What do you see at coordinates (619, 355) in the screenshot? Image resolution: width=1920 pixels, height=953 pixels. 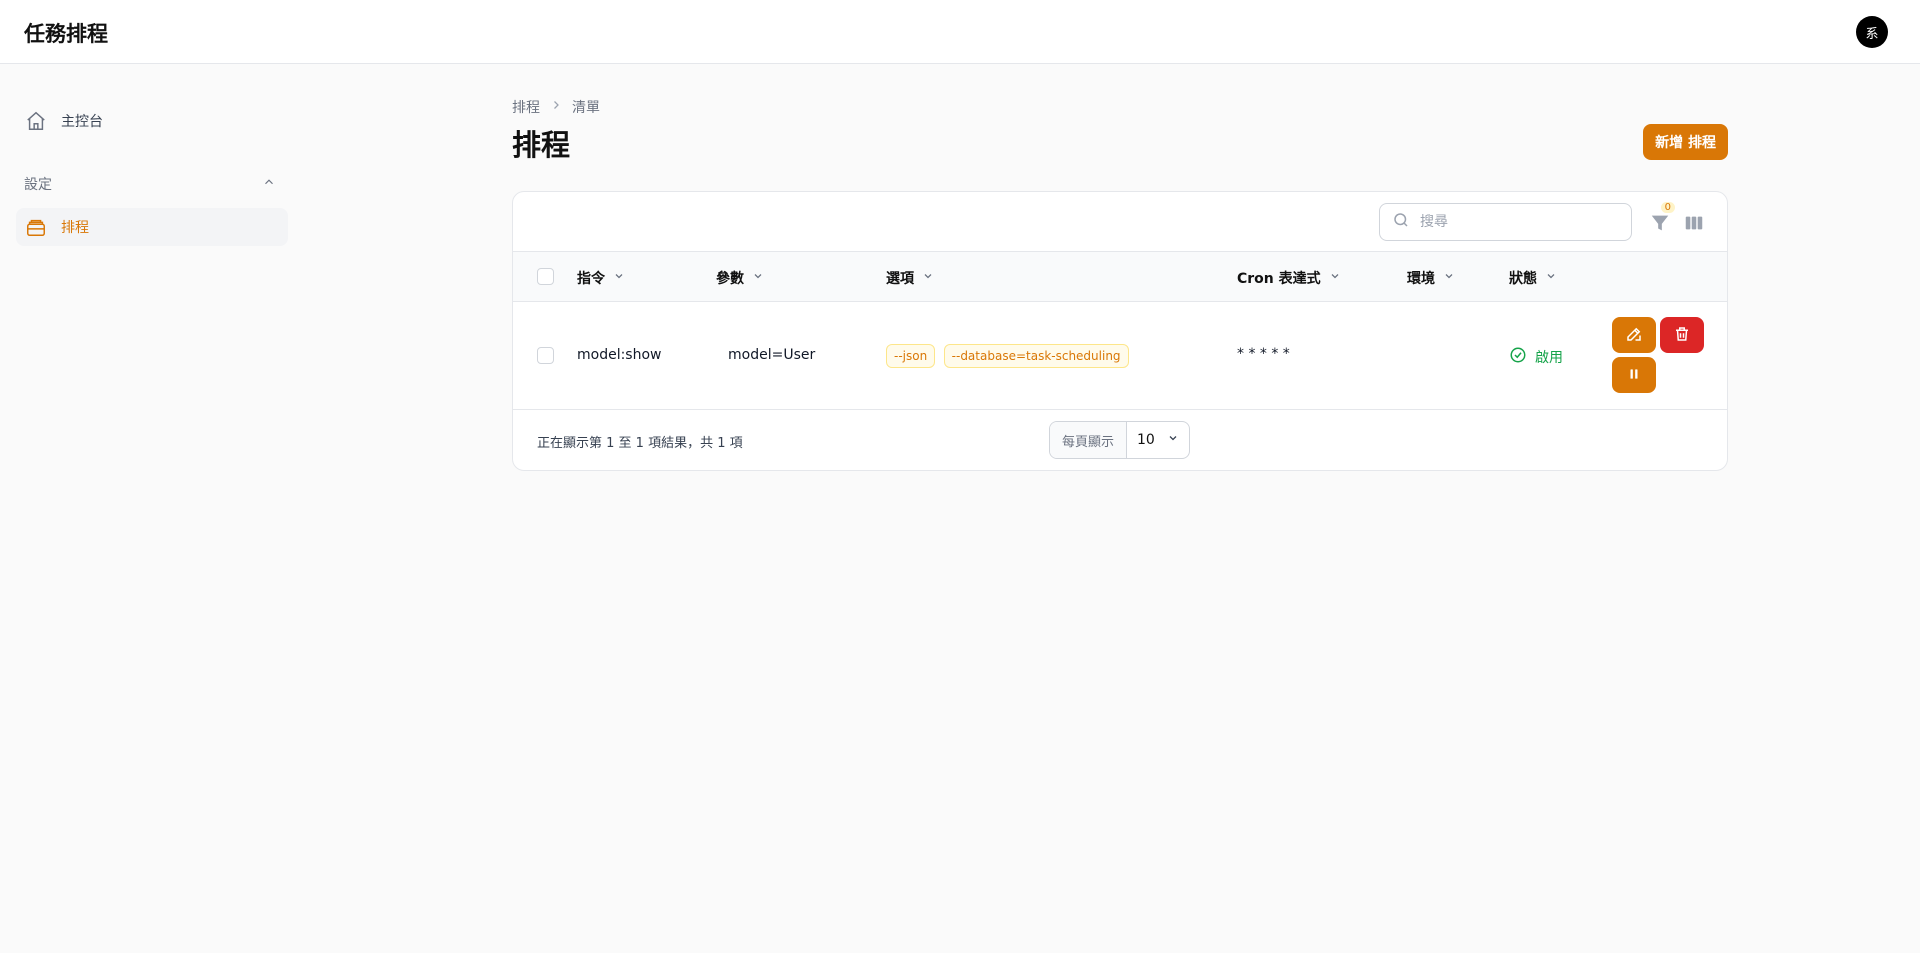 I see `cell-command: model:show` at bounding box center [619, 355].